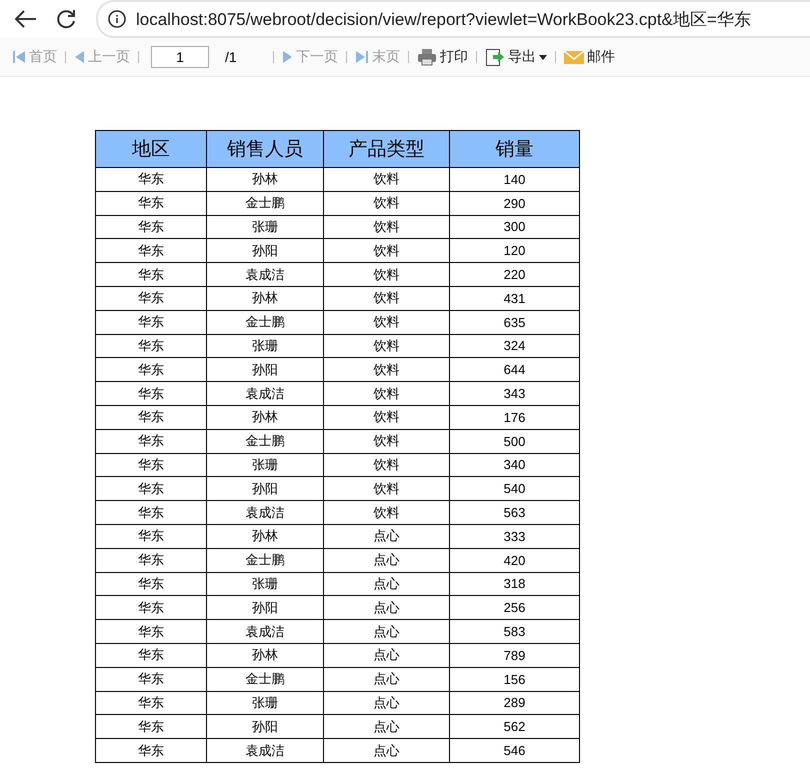 This screenshot has height=780, width=810. I want to click on table-cell: 563, so click(515, 512).